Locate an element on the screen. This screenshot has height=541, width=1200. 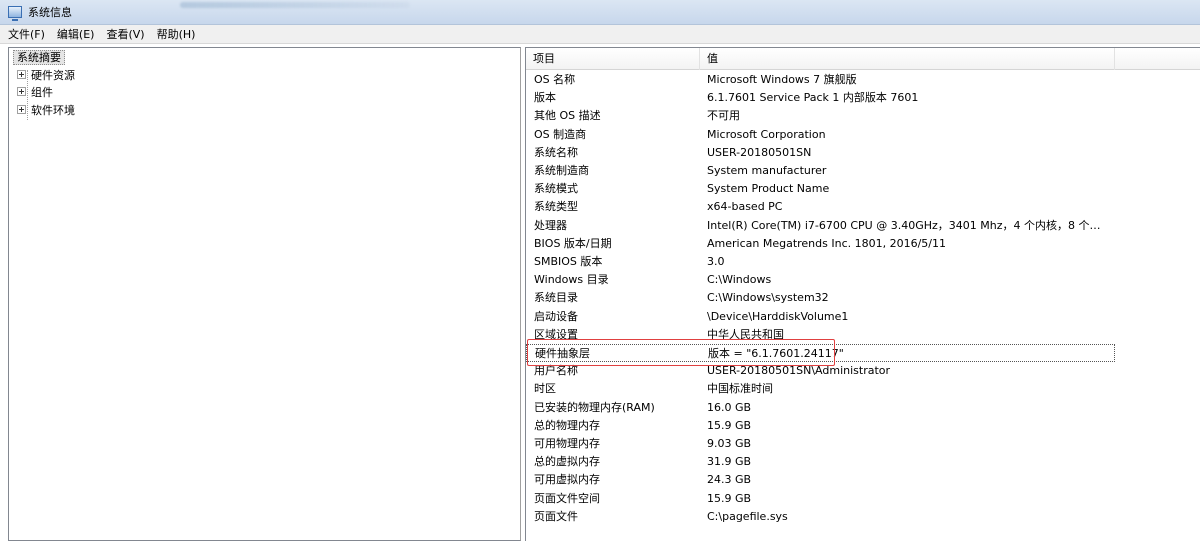
item-cell: 其他 OS 描述 is located at coordinates (567, 116).